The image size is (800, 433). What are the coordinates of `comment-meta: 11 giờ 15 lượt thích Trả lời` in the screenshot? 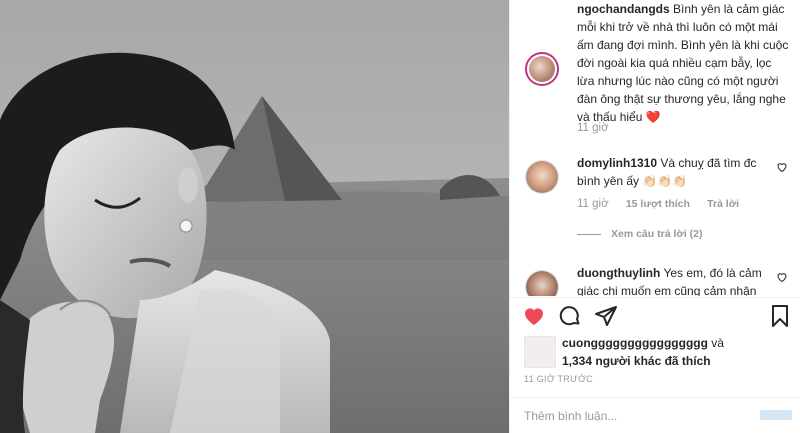 It's located at (665, 204).